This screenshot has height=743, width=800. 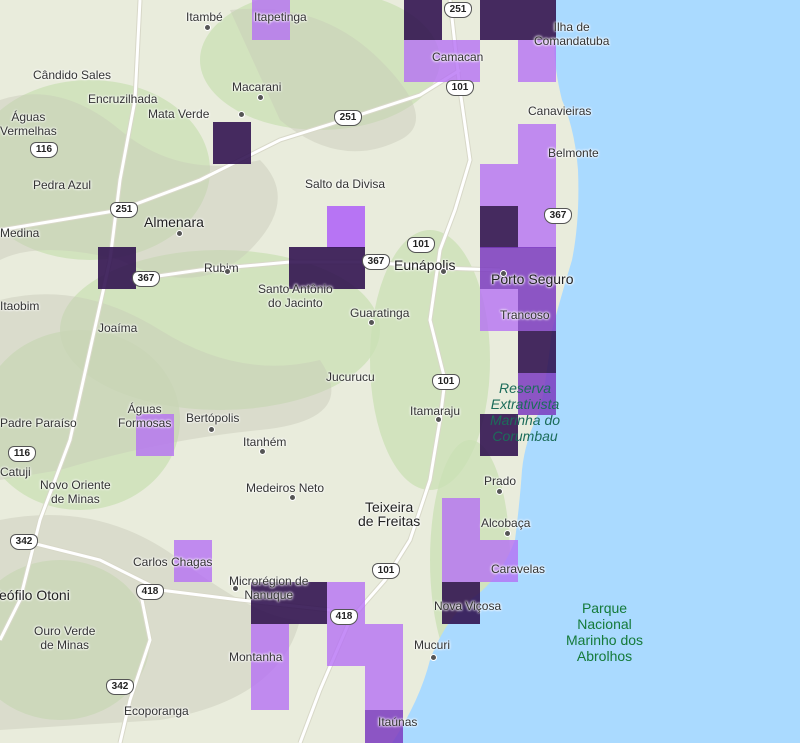 I want to click on place-label-itambe: Itambé, so click(x=204, y=17).